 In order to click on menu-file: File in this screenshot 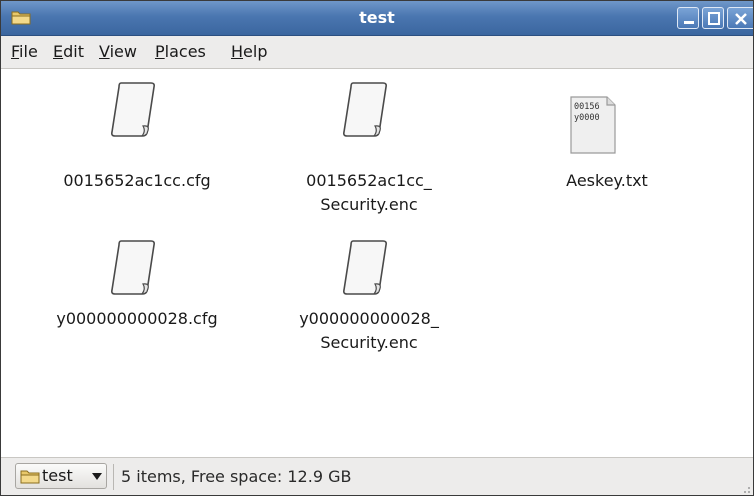, I will do `click(24, 52)`.